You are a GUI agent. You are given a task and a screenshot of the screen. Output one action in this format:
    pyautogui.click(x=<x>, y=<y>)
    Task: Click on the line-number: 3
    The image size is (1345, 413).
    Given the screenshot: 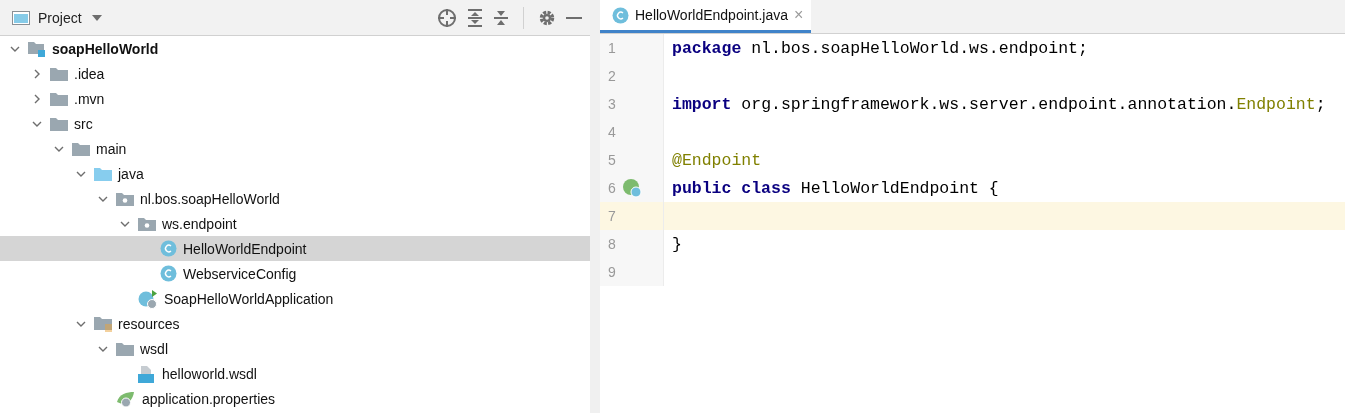 What is the action you would take?
    pyautogui.click(x=612, y=104)
    